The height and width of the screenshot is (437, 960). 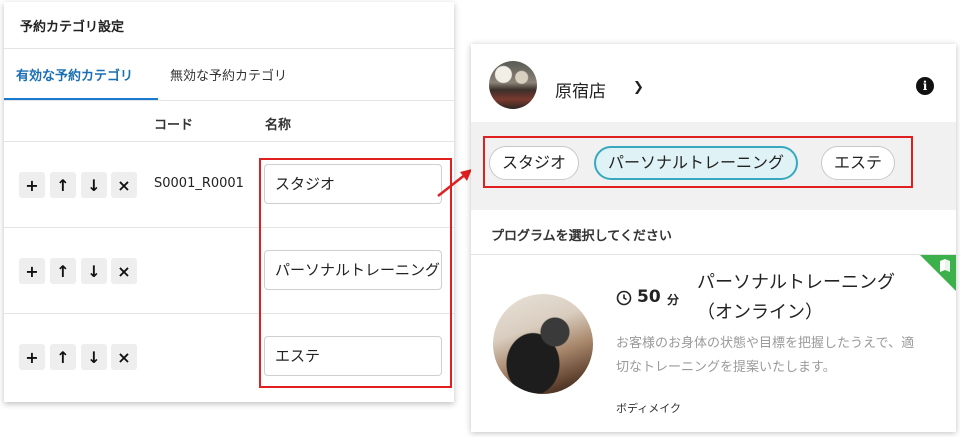 I want to click on section-heading: プログラムを選択してください, so click(x=581, y=236).